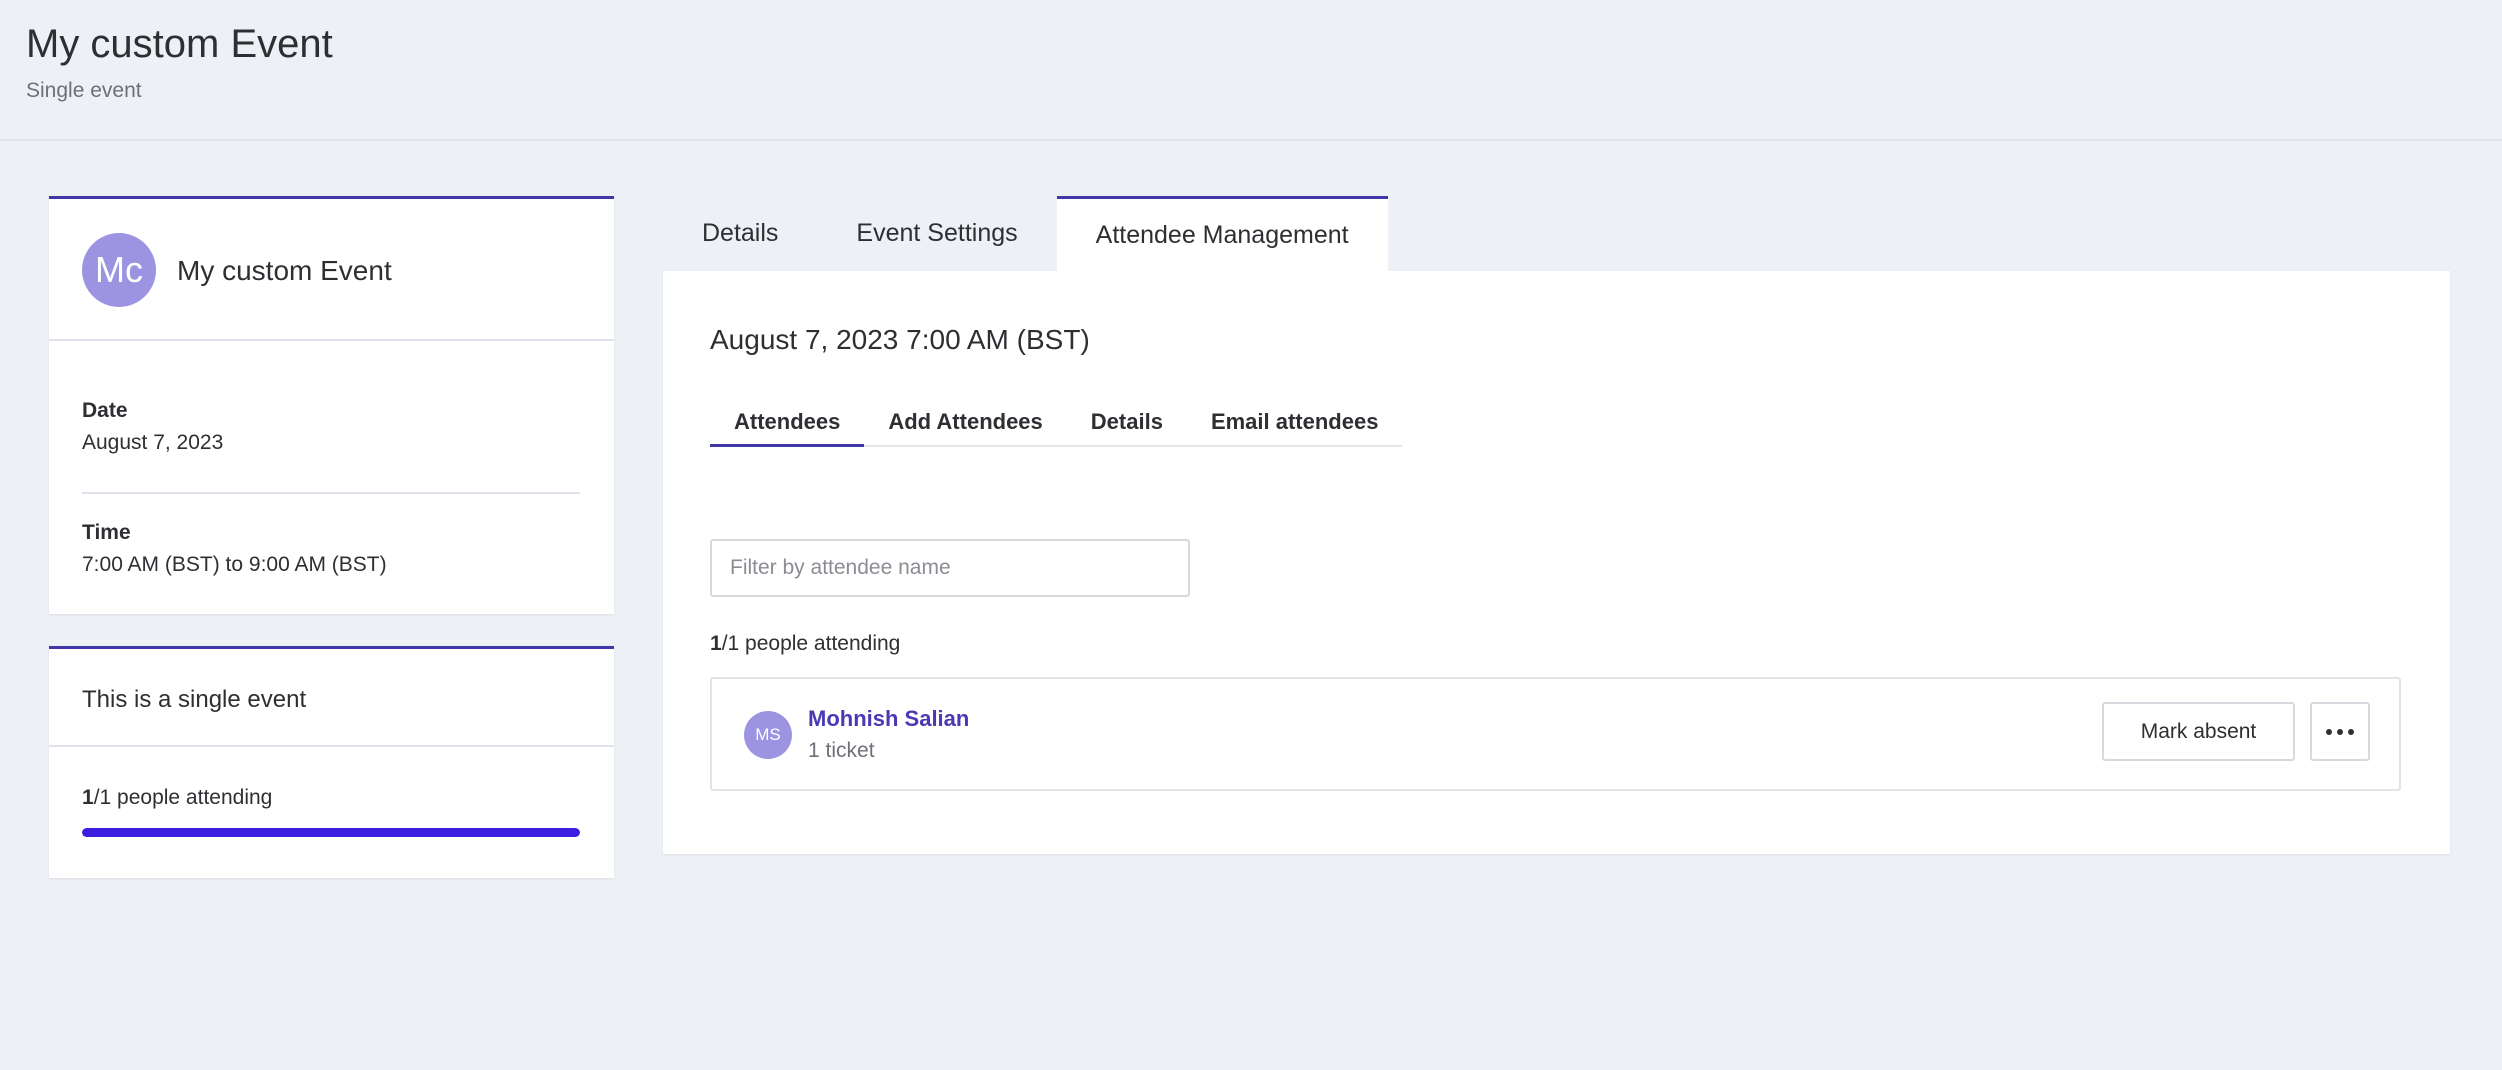 This screenshot has height=1070, width=2502. I want to click on attendee-name-link: Mohnish Salian, so click(888, 719).